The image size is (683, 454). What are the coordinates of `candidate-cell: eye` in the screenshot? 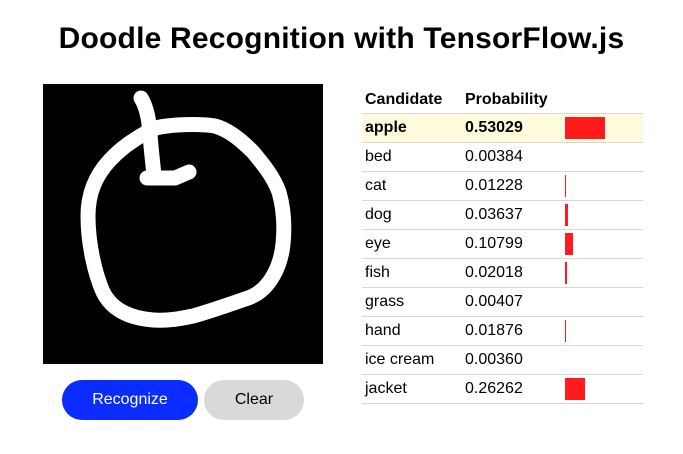 It's located at (412, 244).